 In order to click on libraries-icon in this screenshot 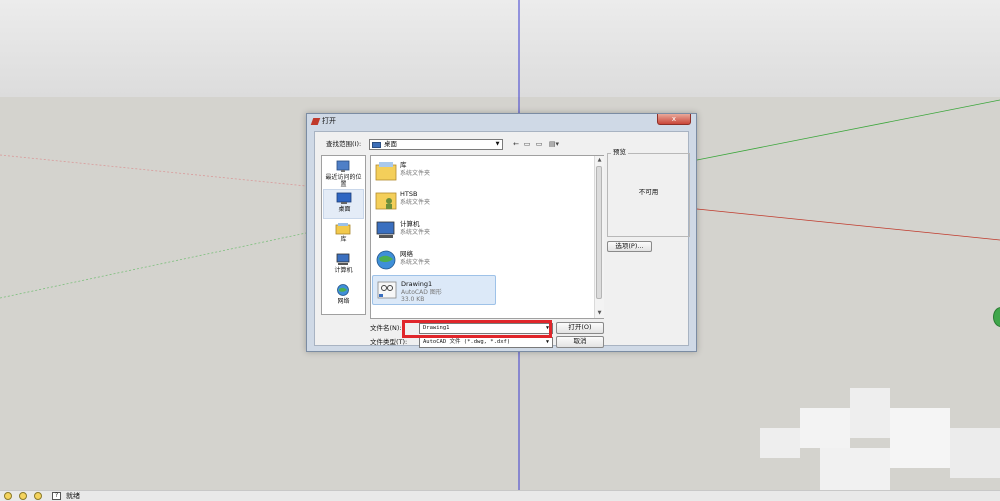, I will do `click(343, 229)`.